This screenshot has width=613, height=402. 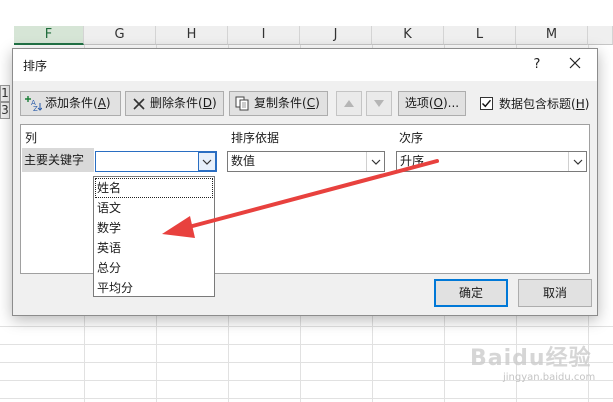 I want to click on help-button: ?, so click(x=537, y=65).